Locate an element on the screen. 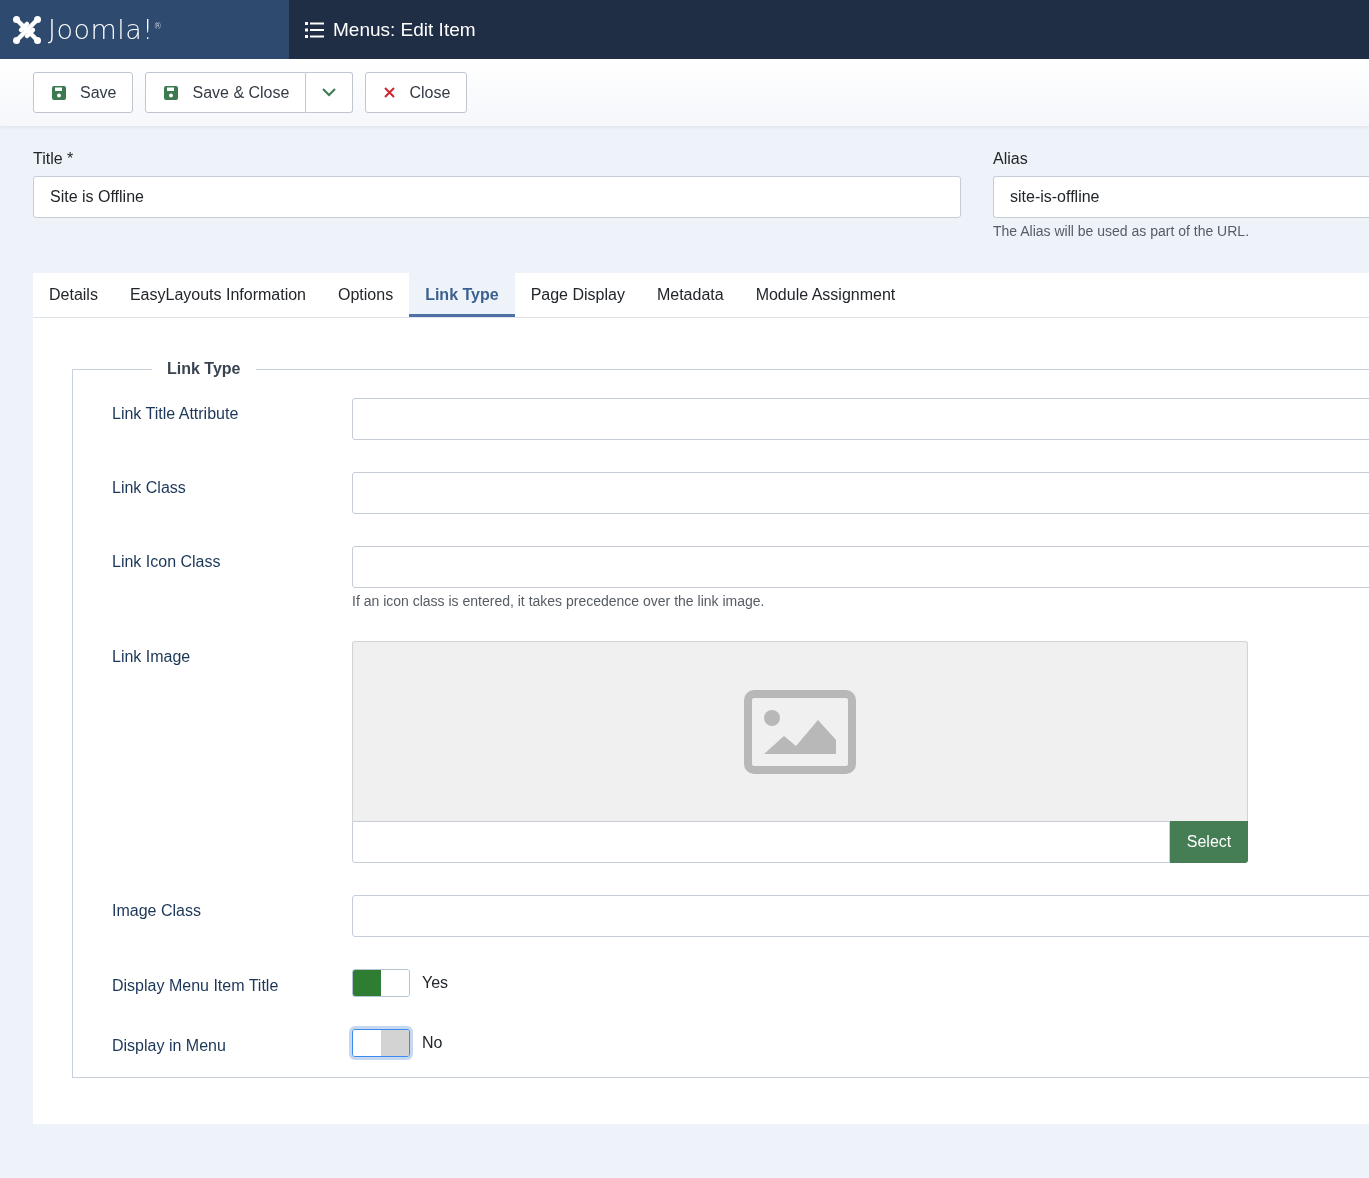 The image size is (1369, 1178). tab: Module Assignment is located at coordinates (825, 295).